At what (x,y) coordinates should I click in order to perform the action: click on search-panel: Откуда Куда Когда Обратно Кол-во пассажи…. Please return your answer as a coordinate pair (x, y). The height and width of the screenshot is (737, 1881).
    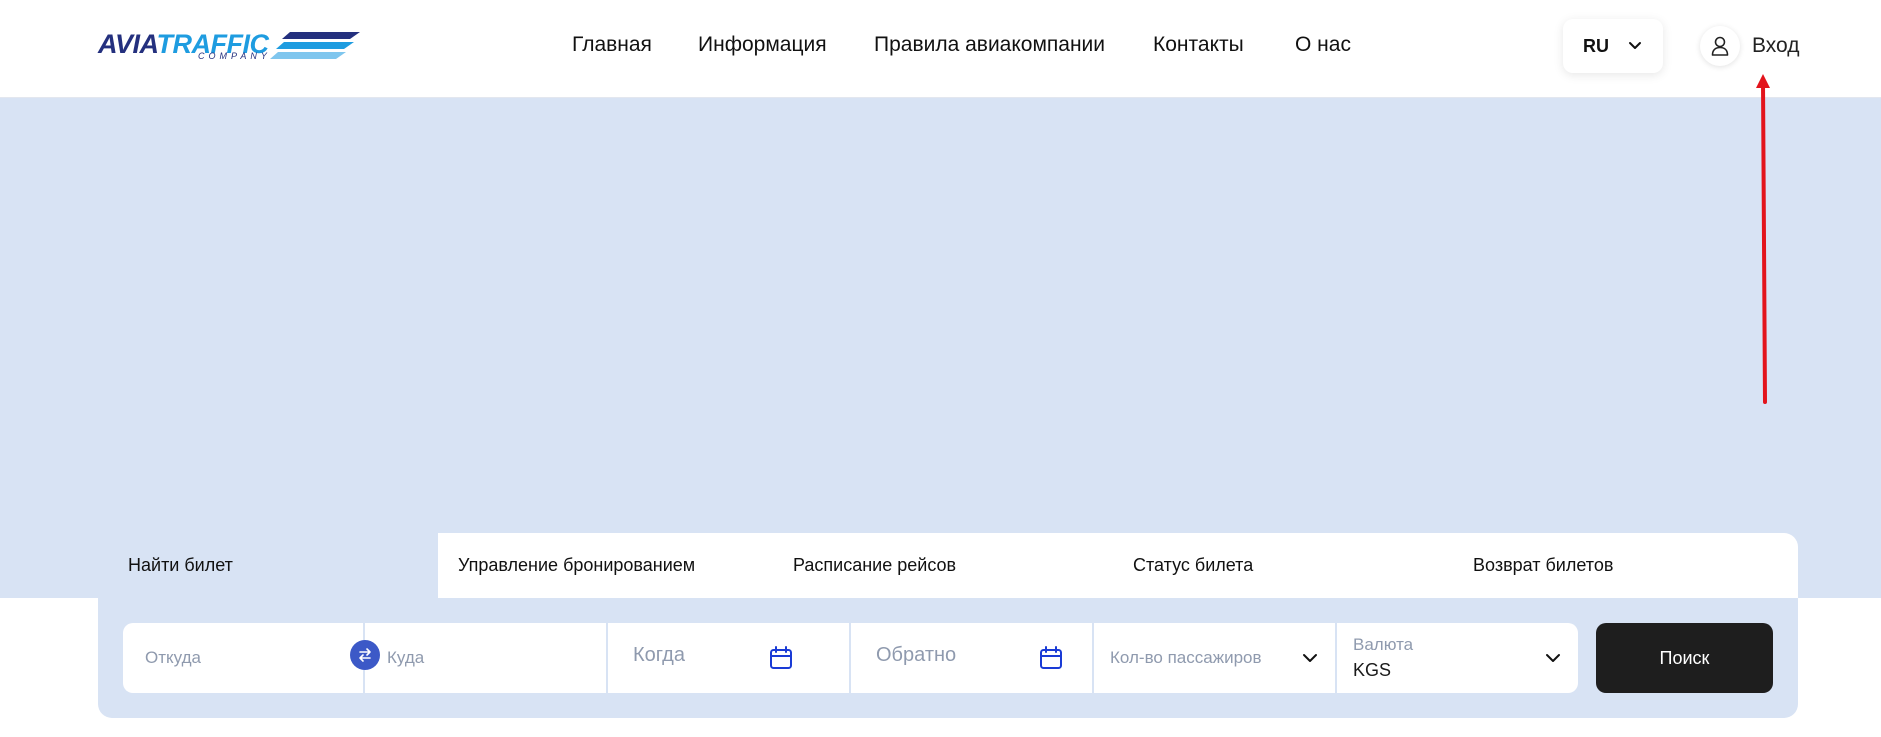
    Looking at the image, I should click on (948, 658).